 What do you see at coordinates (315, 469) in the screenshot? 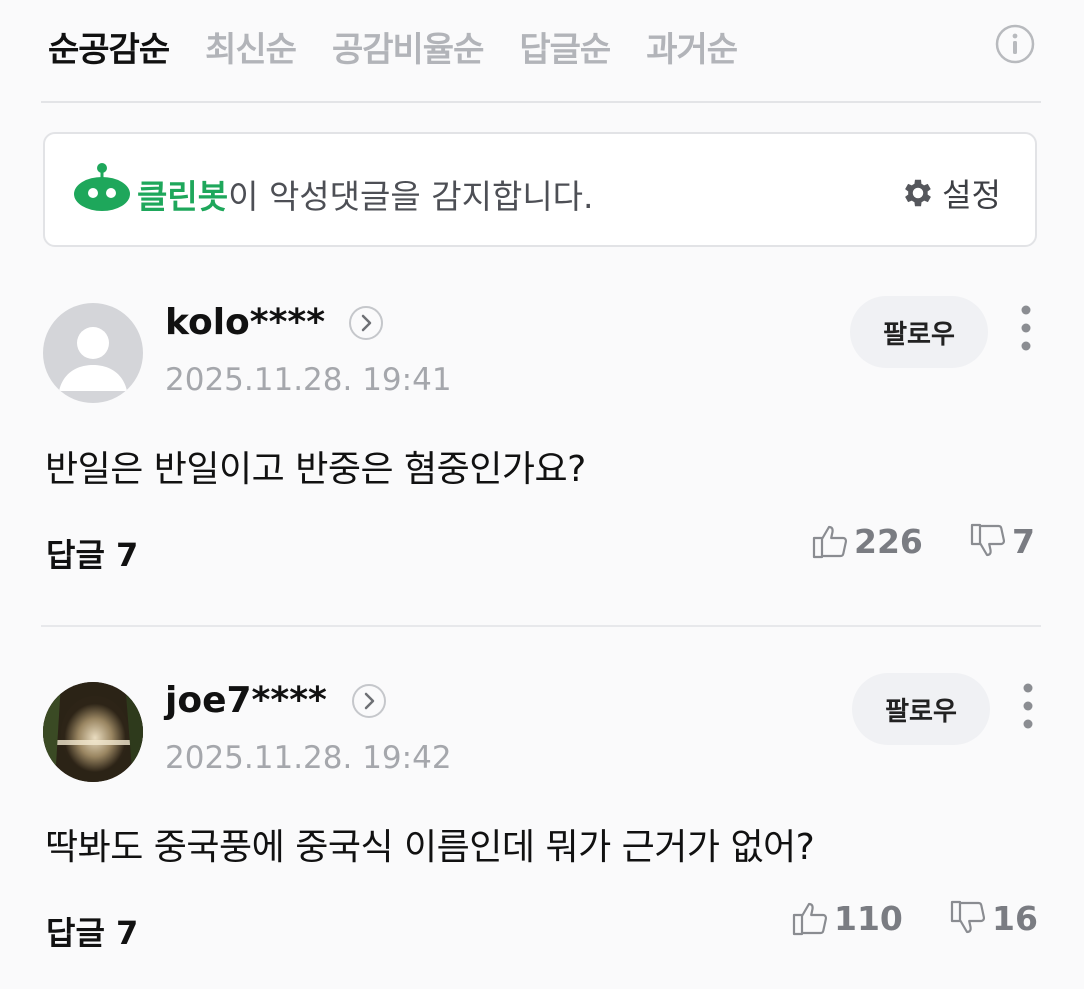
I see `comment-text: 반일은 반일이고 반중은 혐중인가요?` at bounding box center [315, 469].